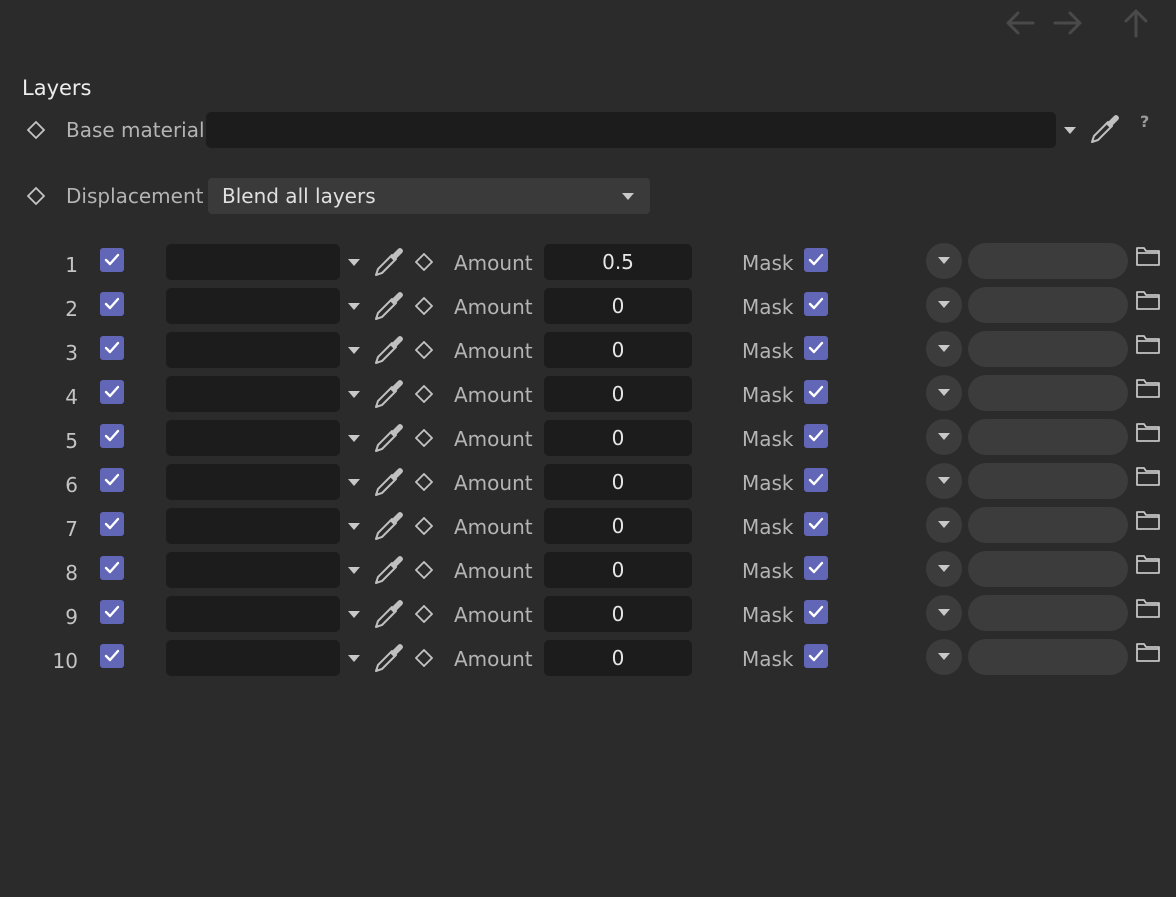 The width and height of the screenshot is (1176, 897). What do you see at coordinates (1070, 130) in the screenshot?
I see `base-material-dropdown-caret-icon` at bounding box center [1070, 130].